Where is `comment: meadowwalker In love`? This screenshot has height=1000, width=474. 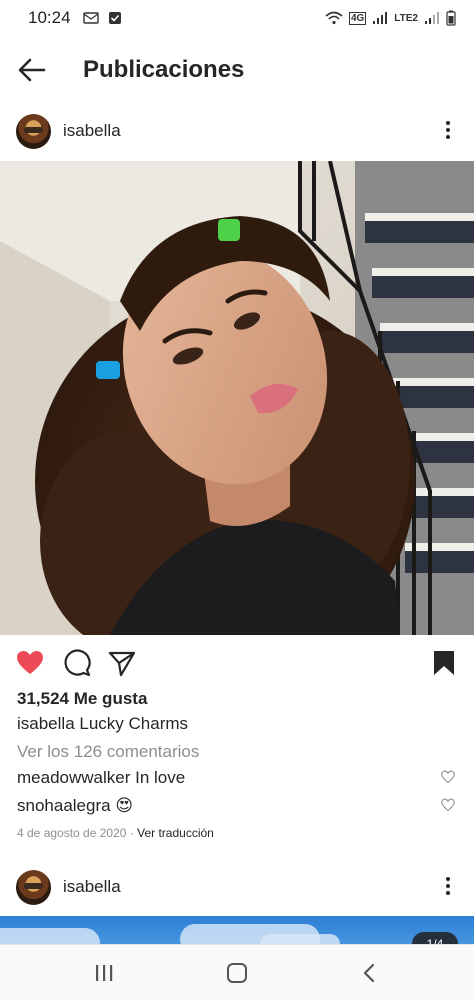 comment: meadowwalker In love is located at coordinates (237, 778).